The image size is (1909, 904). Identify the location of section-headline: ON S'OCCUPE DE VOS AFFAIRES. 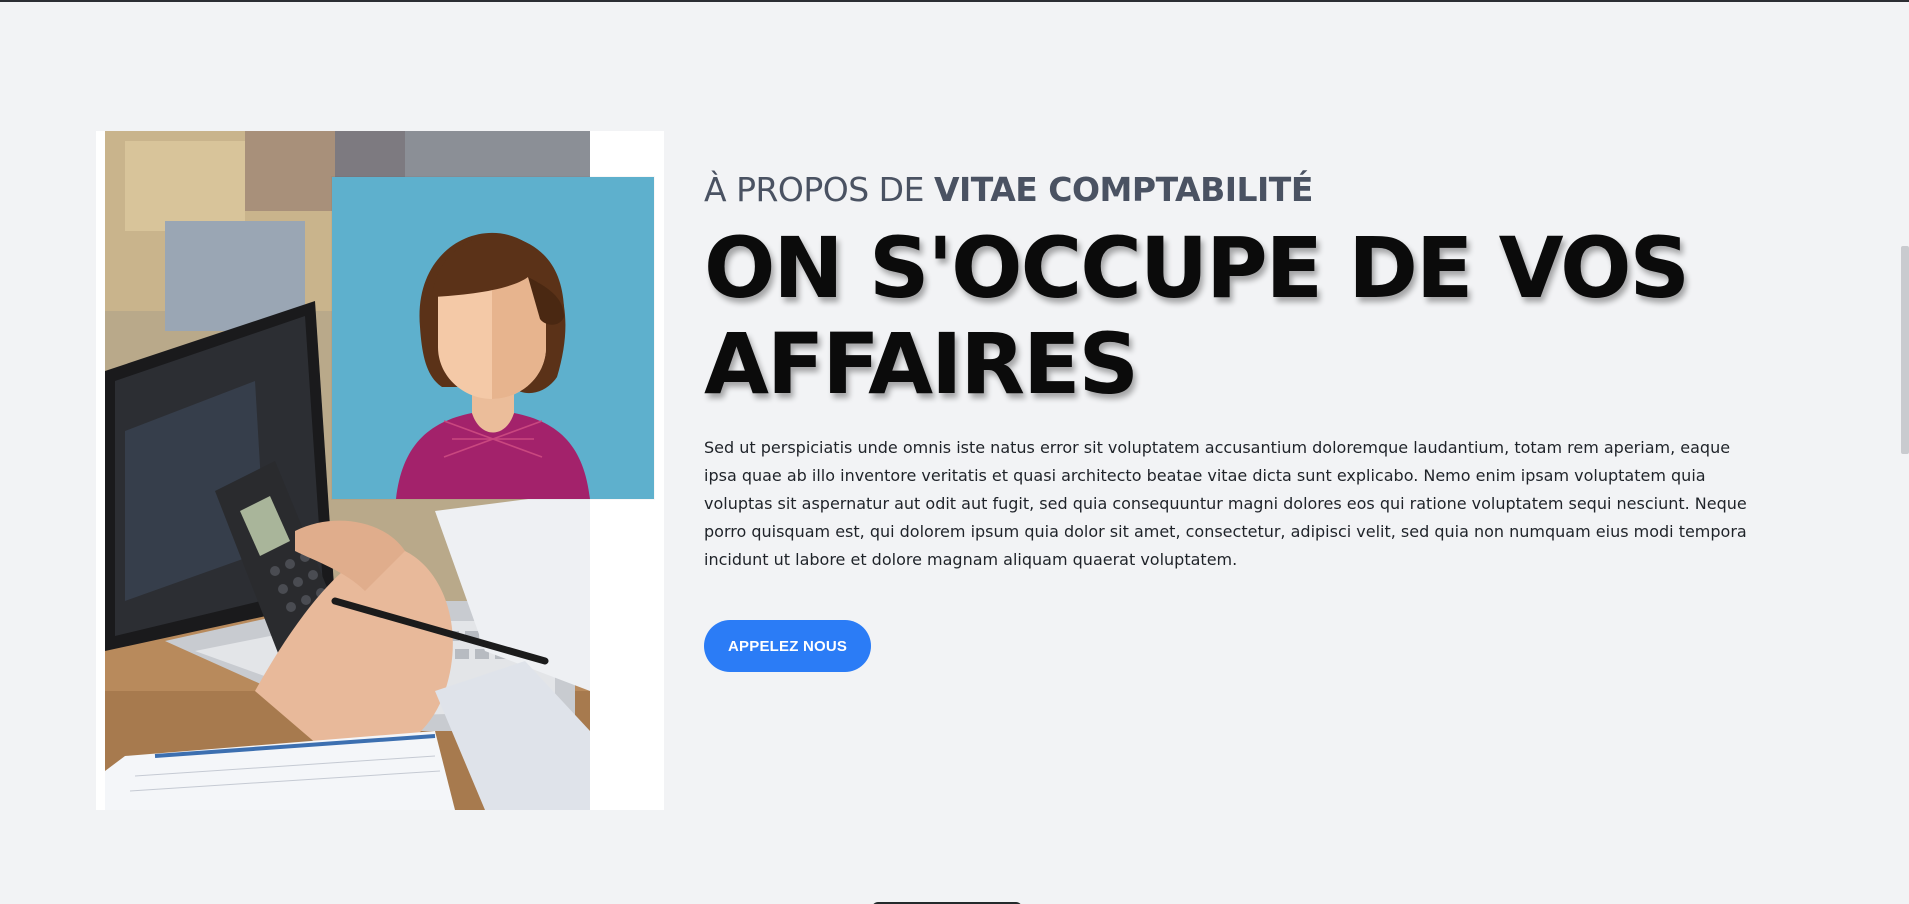
(1197, 316).